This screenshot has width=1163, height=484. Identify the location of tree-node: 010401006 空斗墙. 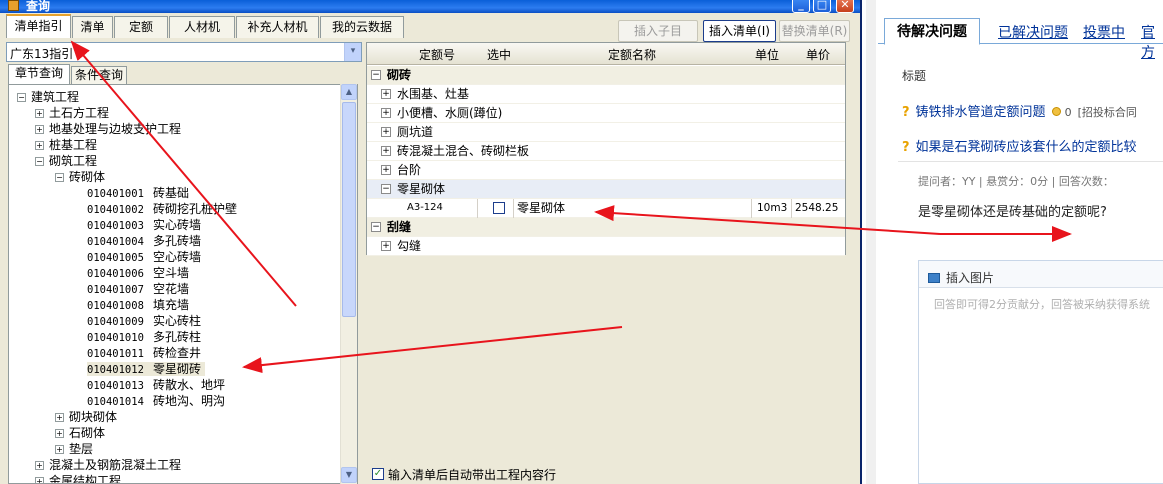
(138, 273).